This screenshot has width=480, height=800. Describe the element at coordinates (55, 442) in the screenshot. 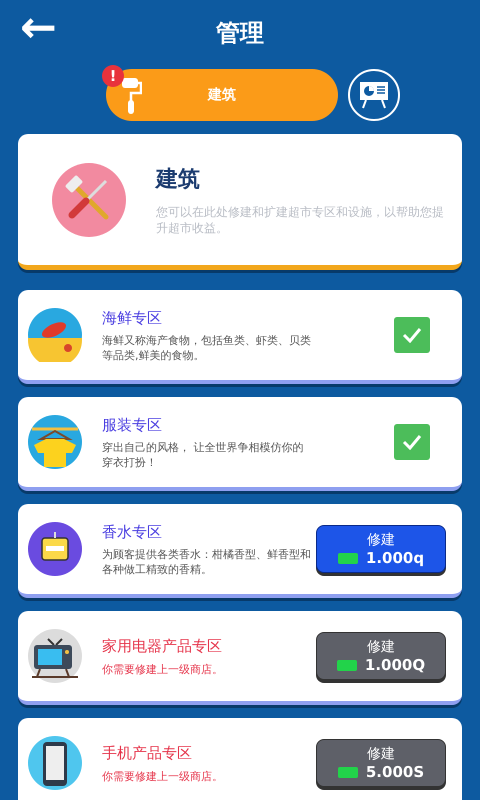

I see `shirt-on-hanger-icon` at that location.